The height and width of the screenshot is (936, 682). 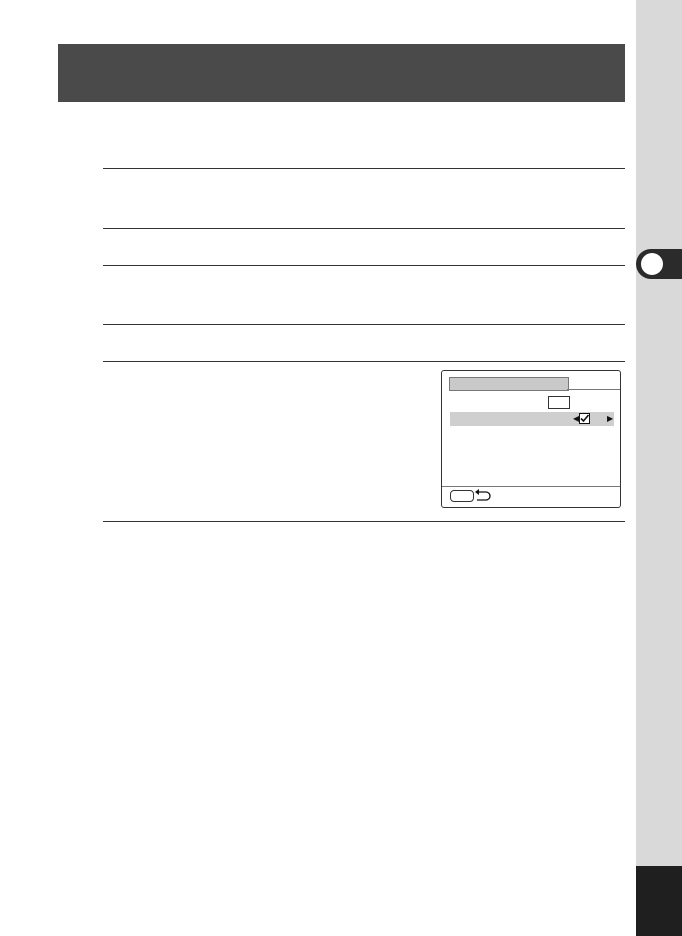 What do you see at coordinates (341, 73) in the screenshot?
I see `section-title-bar` at bounding box center [341, 73].